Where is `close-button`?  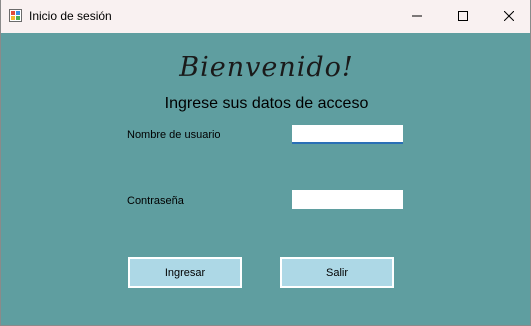
close-button is located at coordinates (508, 16).